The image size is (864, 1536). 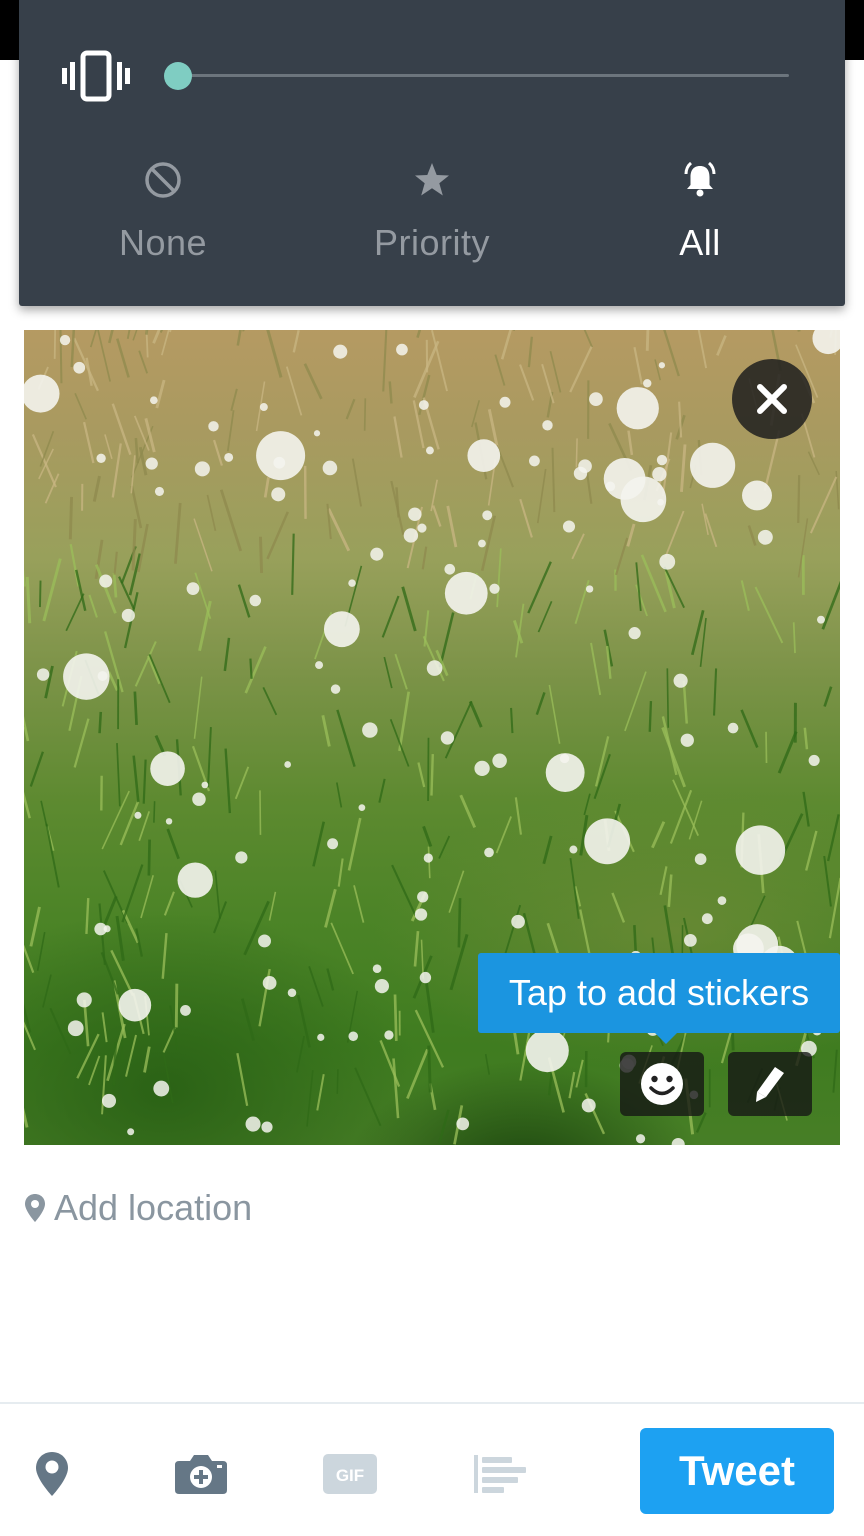 I want to click on sticker-icon, so click(x=662, y=1084).